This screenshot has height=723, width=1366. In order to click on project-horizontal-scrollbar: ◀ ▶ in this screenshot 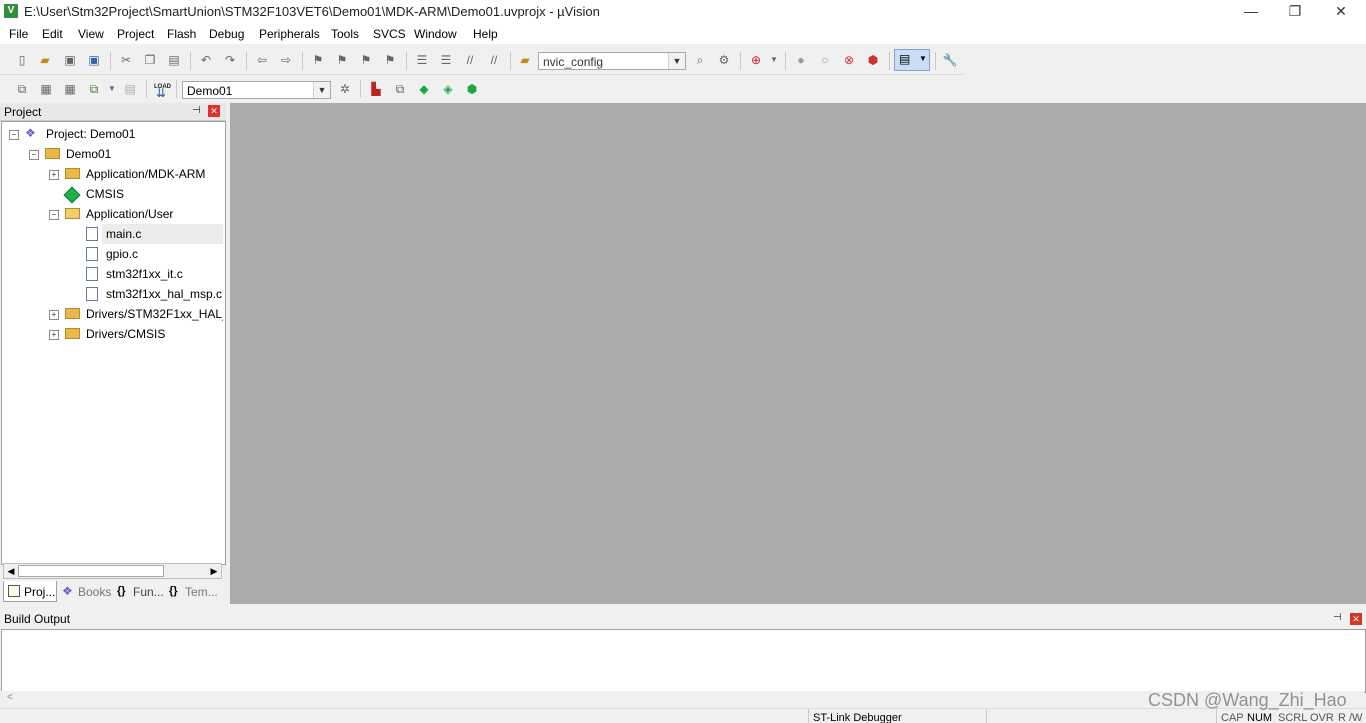, I will do `click(112, 571)`.